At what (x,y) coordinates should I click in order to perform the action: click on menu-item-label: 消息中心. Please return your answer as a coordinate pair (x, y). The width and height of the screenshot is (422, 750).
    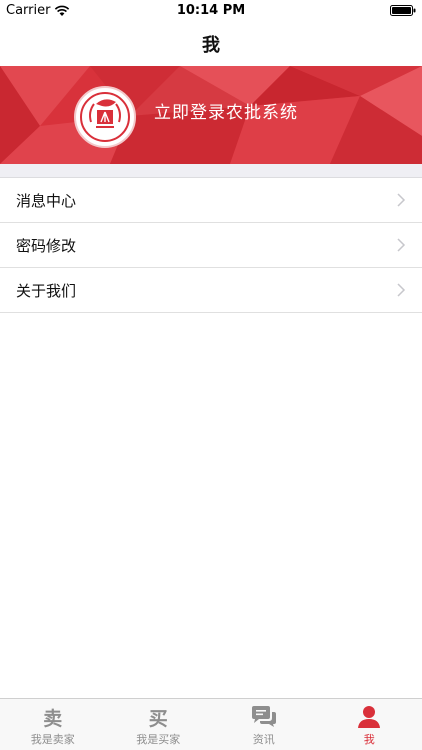
    Looking at the image, I should click on (46, 200).